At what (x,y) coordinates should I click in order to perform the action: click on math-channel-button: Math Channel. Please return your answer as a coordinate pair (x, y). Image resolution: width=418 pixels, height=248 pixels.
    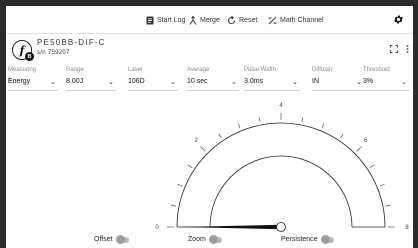
    Looking at the image, I should click on (296, 20).